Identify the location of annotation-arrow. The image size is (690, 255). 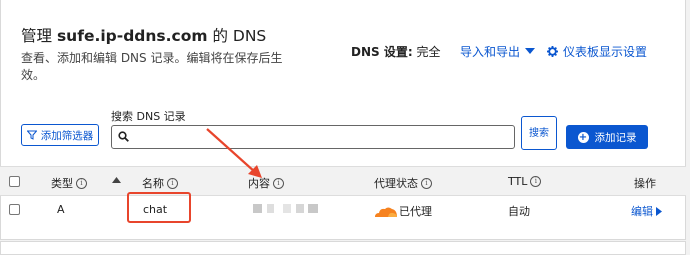
(234, 153).